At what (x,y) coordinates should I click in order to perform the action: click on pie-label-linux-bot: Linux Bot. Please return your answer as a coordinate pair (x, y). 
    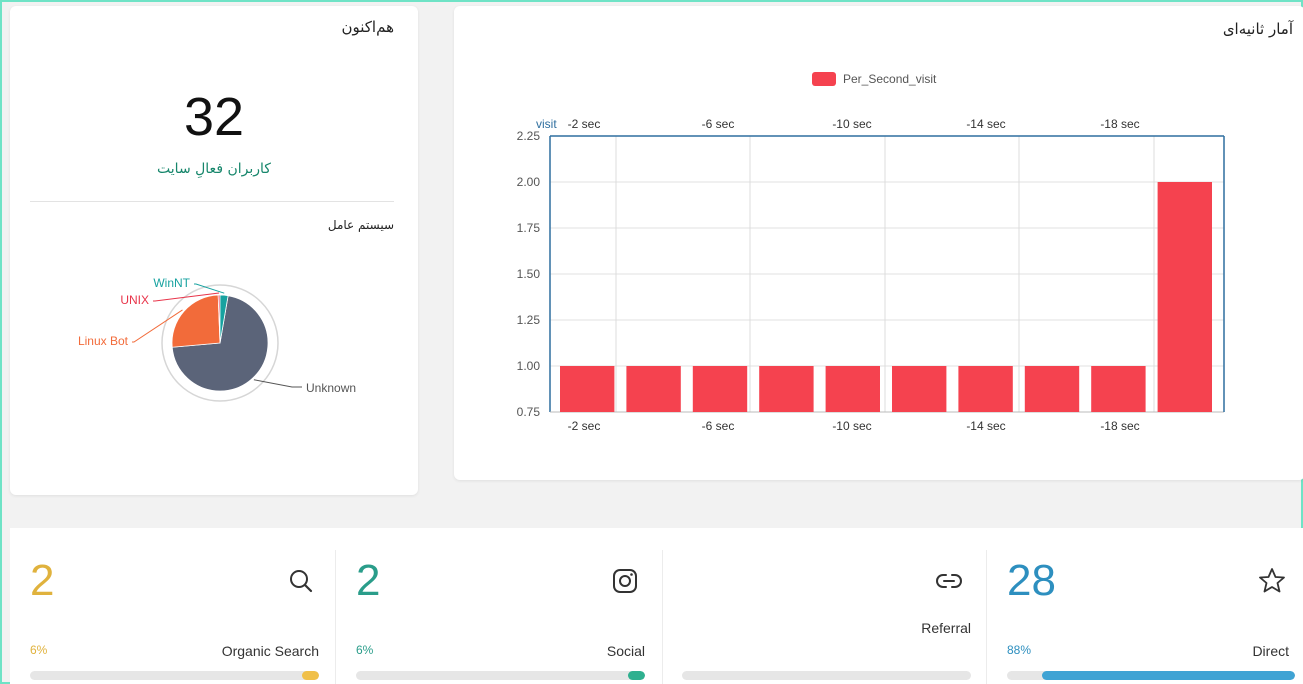
    Looking at the image, I should click on (103, 341).